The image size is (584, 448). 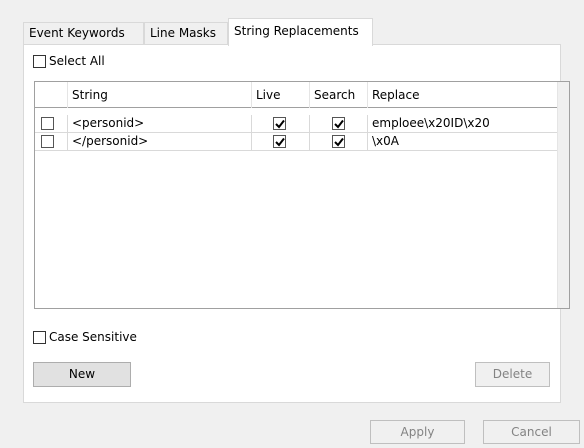 What do you see at coordinates (39, 61) in the screenshot?
I see `select-all-checkbox` at bounding box center [39, 61].